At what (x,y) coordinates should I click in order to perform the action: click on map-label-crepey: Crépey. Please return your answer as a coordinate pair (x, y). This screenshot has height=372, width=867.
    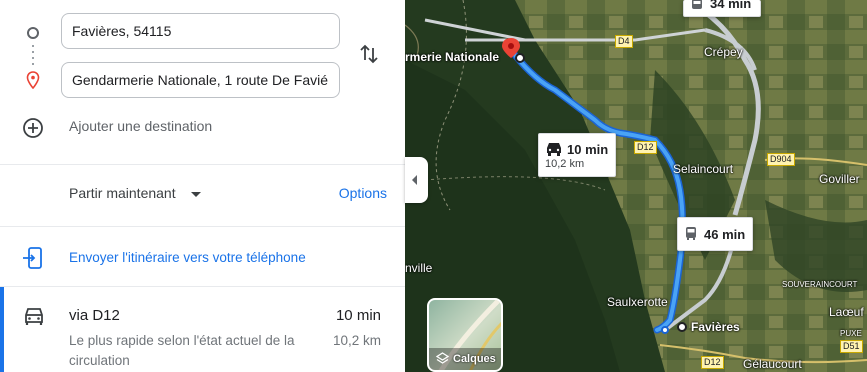
    Looking at the image, I should click on (723, 52).